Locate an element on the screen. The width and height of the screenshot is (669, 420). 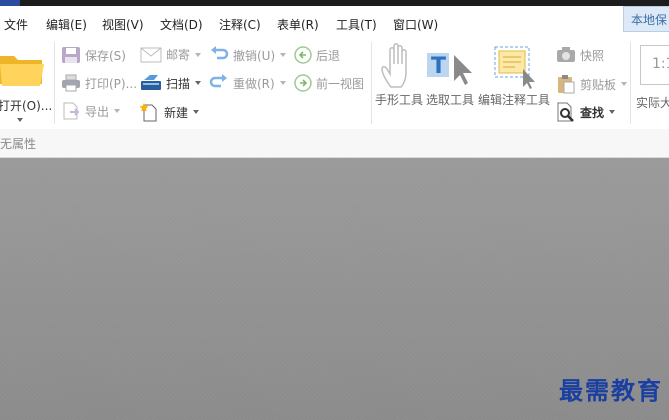
local-save-button: 本地保 is located at coordinates (646, 19).